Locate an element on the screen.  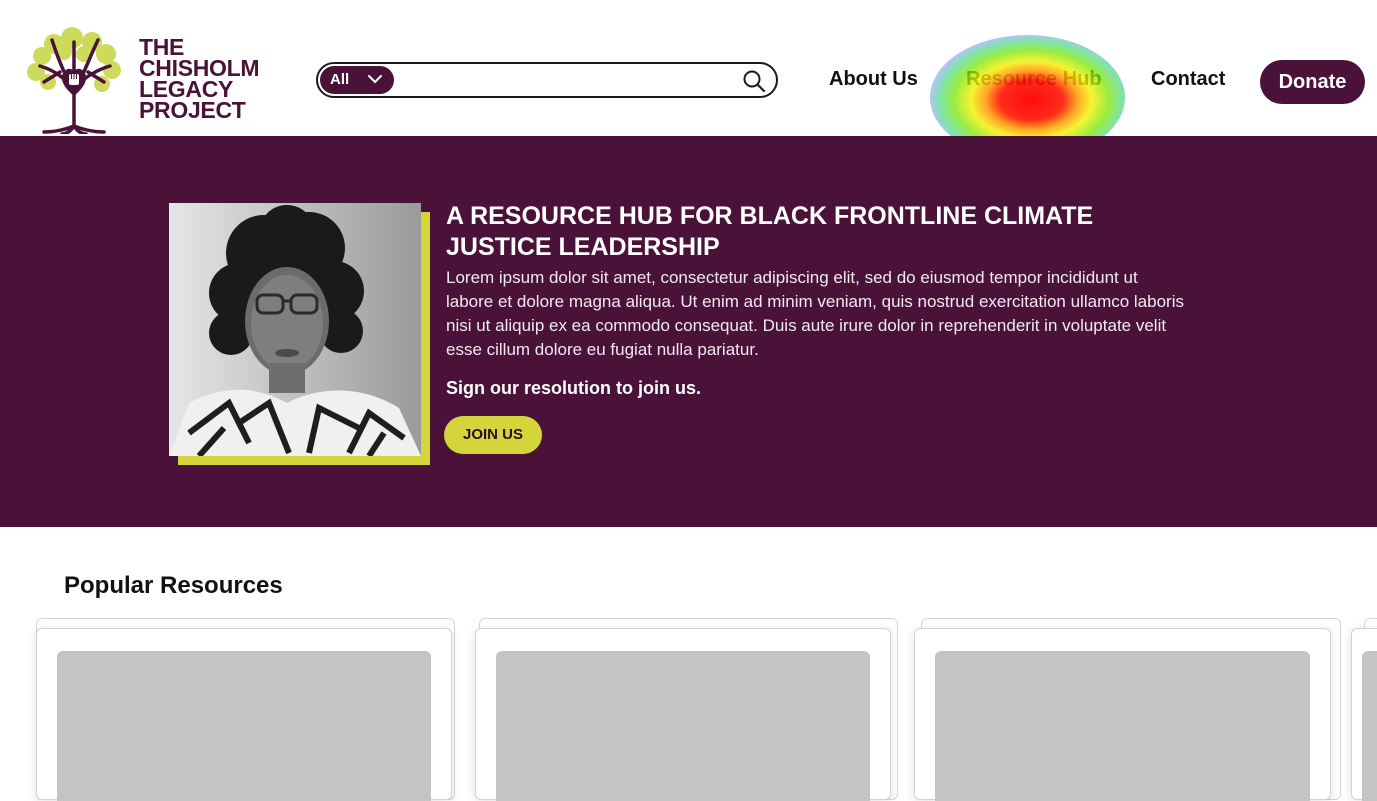
search-scope-label: All is located at coordinates (340, 79).